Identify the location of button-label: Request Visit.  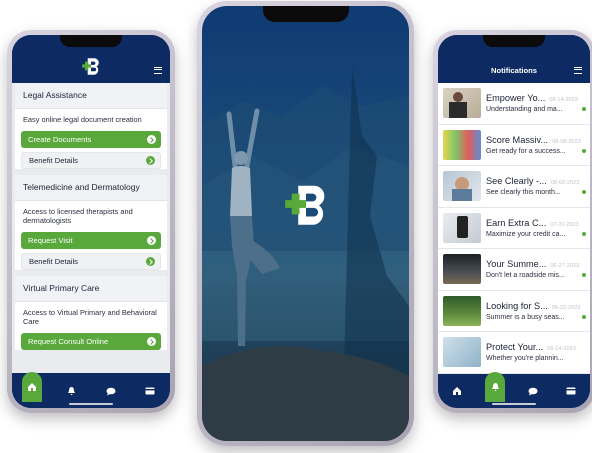
(50, 240).